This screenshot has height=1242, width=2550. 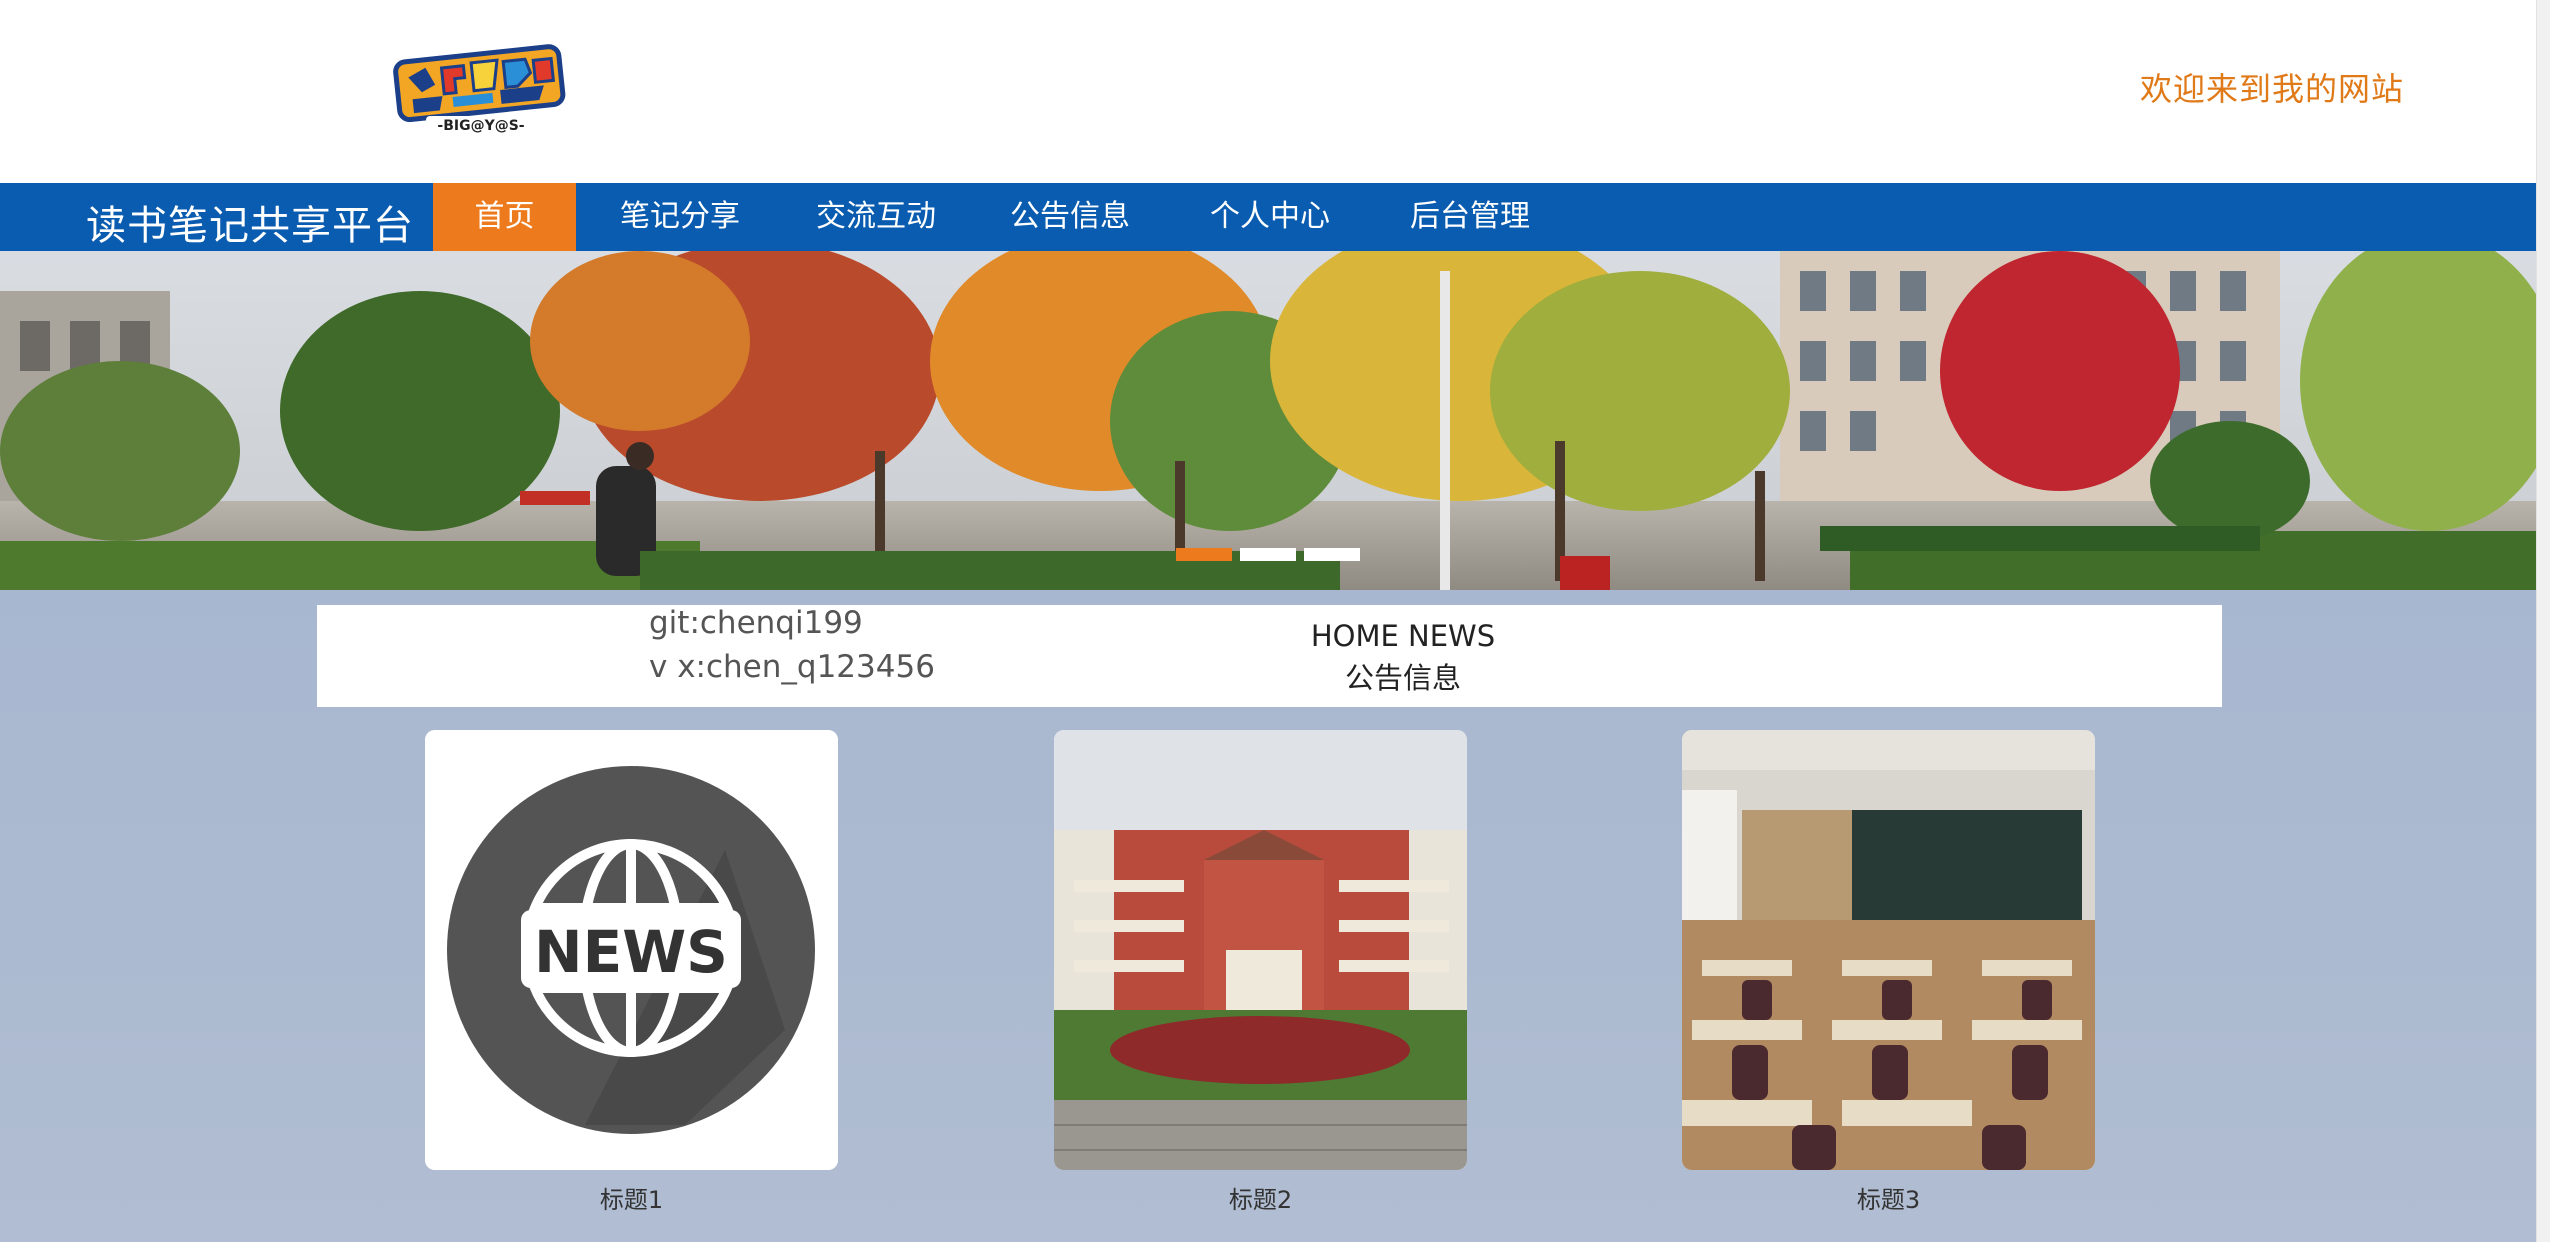 I want to click on site-brand: 读书笔记共享平台, so click(x=250, y=222).